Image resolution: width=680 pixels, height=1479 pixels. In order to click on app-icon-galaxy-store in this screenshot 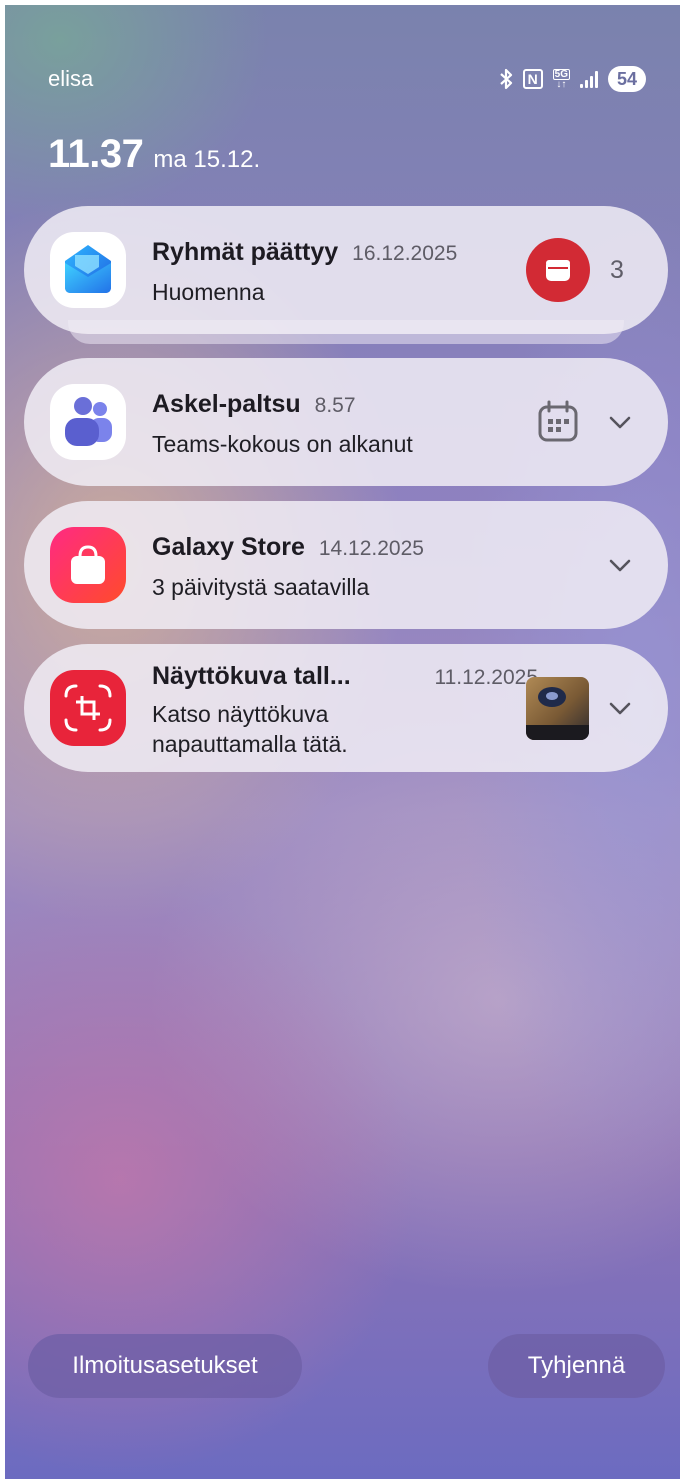, I will do `click(88, 565)`.